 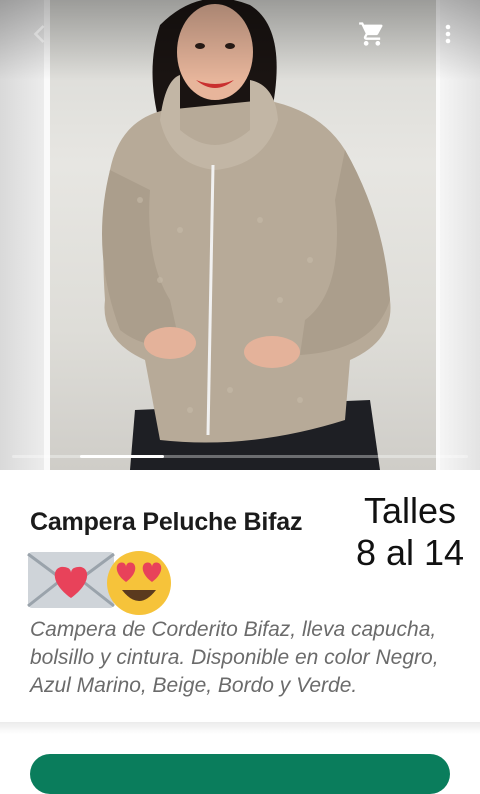 What do you see at coordinates (410, 552) in the screenshot?
I see `sizes-line-2: 8 al 14` at bounding box center [410, 552].